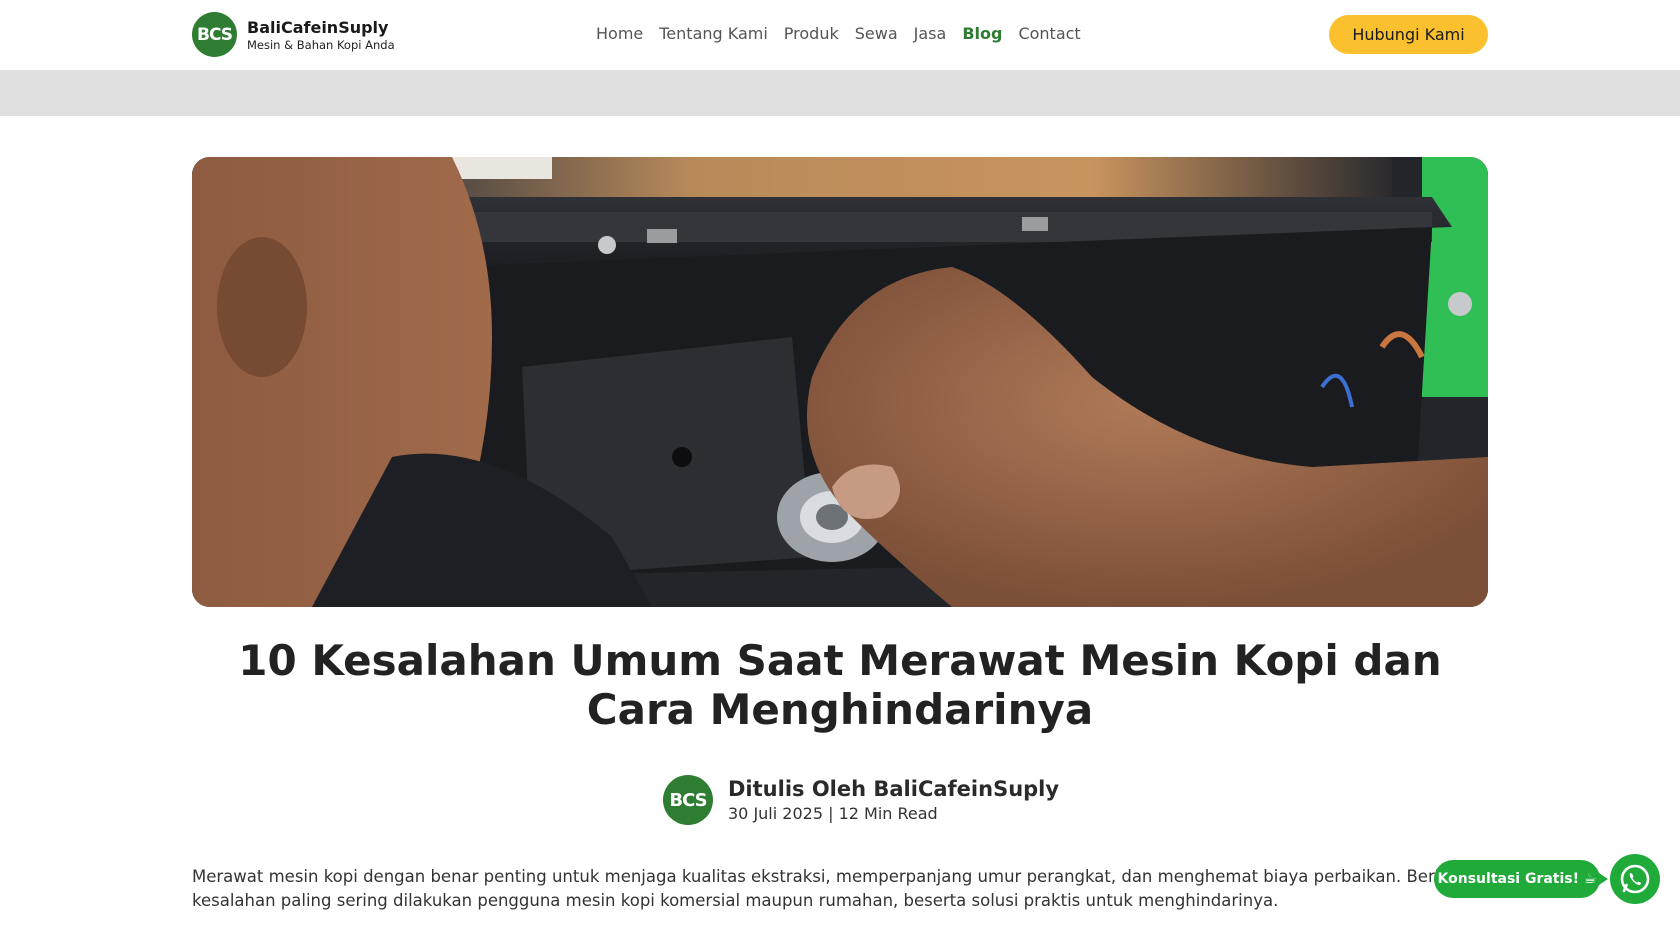 This screenshot has width=1680, height=927. I want to click on nav-tentang-kami: Tentang Kami, so click(713, 34).